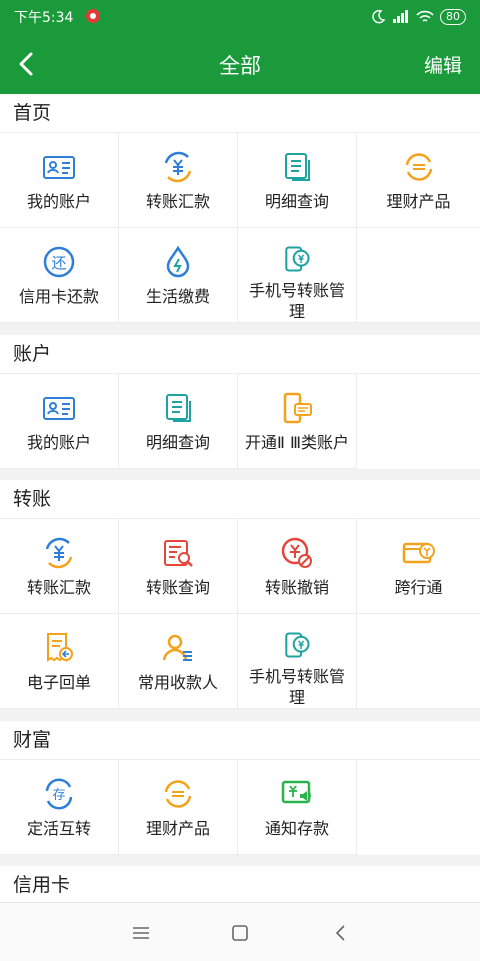  Describe the element at coordinates (400, 16) in the screenshot. I see `signal-icon` at that location.